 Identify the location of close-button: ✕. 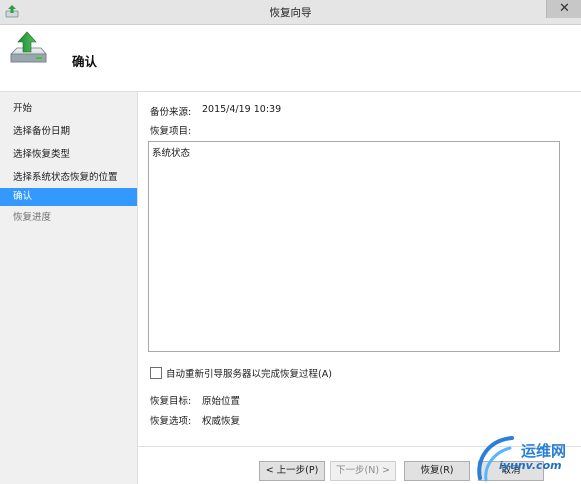
(563, 9).